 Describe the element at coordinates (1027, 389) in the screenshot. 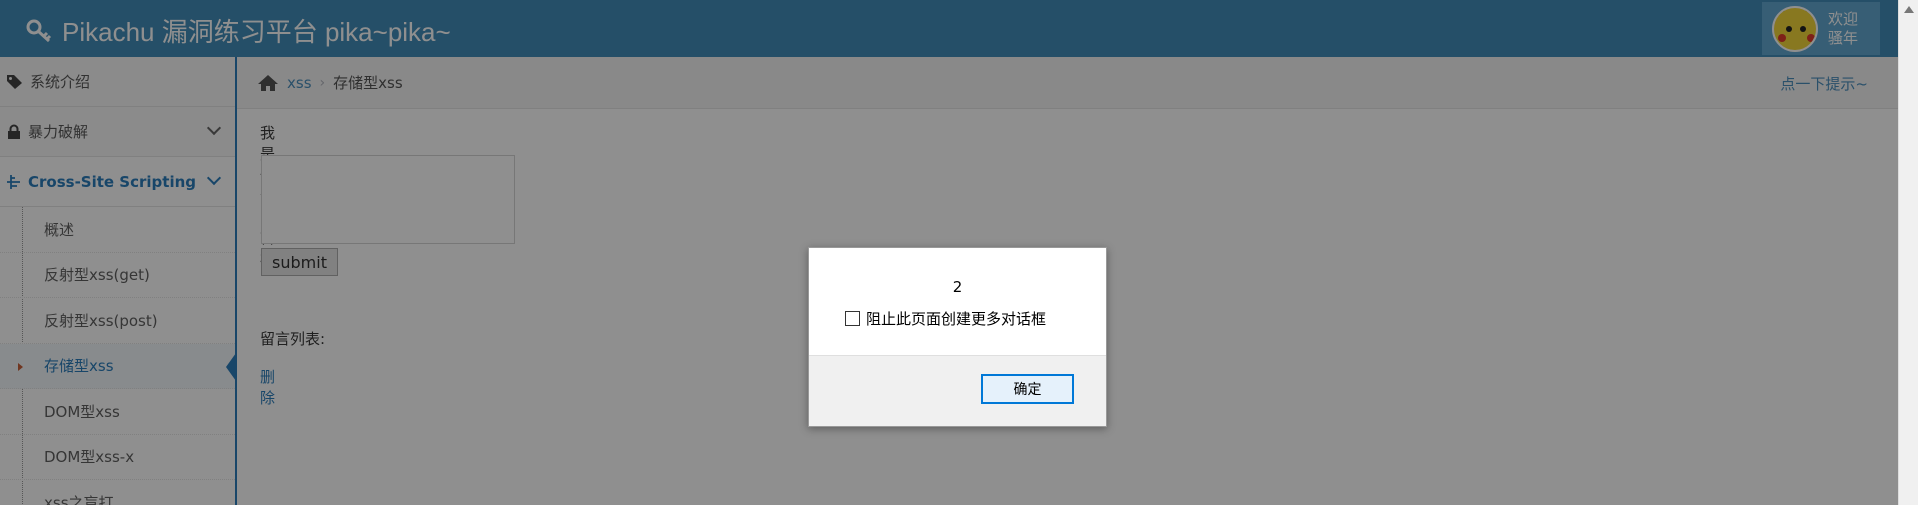

I see `ok-button: 确定` at that location.